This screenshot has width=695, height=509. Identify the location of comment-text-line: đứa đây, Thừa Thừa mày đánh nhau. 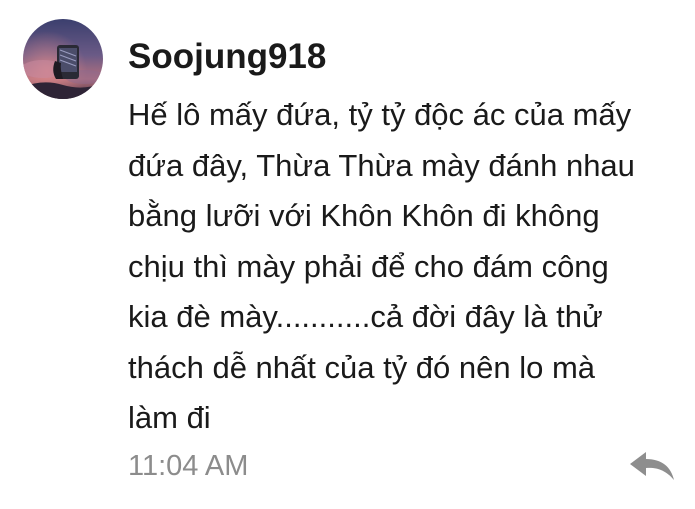
(381, 165).